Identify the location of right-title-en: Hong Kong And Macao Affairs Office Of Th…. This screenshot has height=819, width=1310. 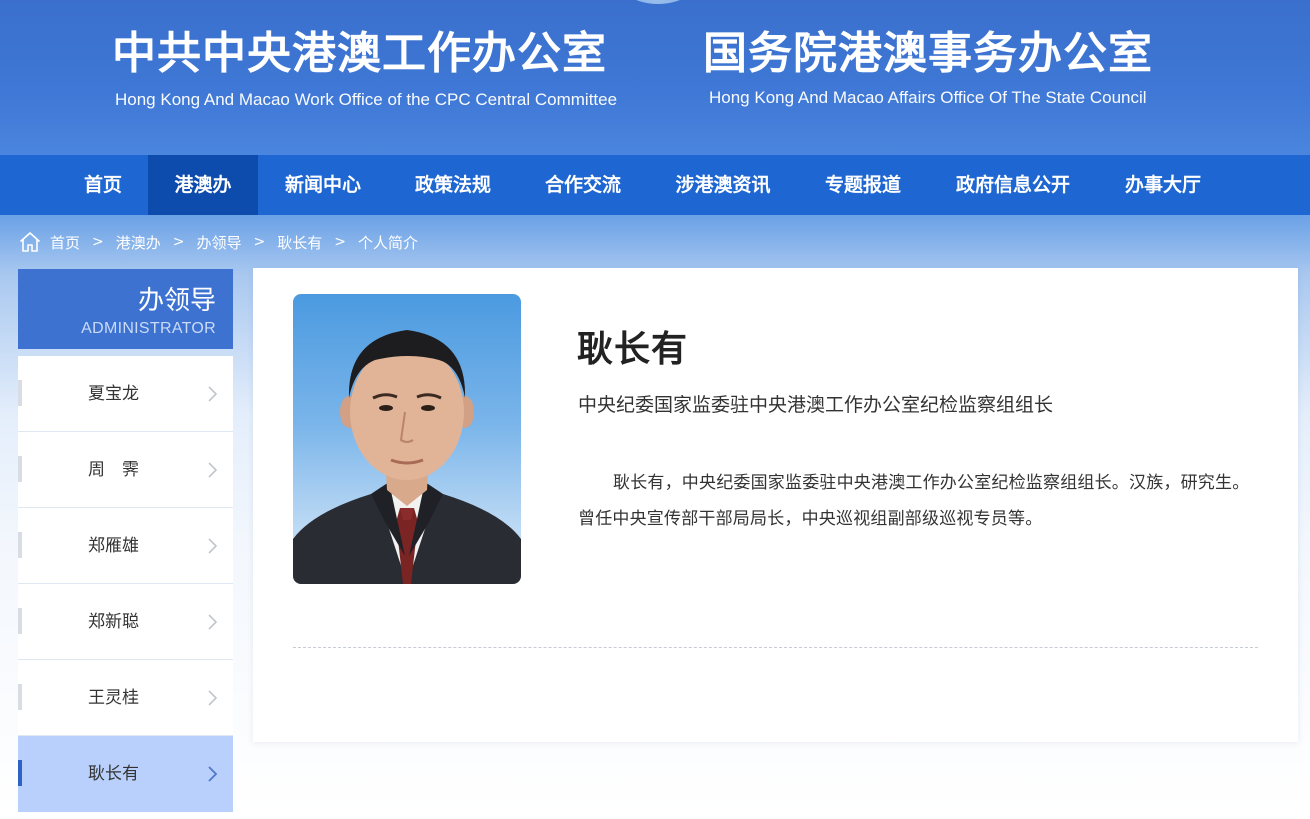
(928, 97).